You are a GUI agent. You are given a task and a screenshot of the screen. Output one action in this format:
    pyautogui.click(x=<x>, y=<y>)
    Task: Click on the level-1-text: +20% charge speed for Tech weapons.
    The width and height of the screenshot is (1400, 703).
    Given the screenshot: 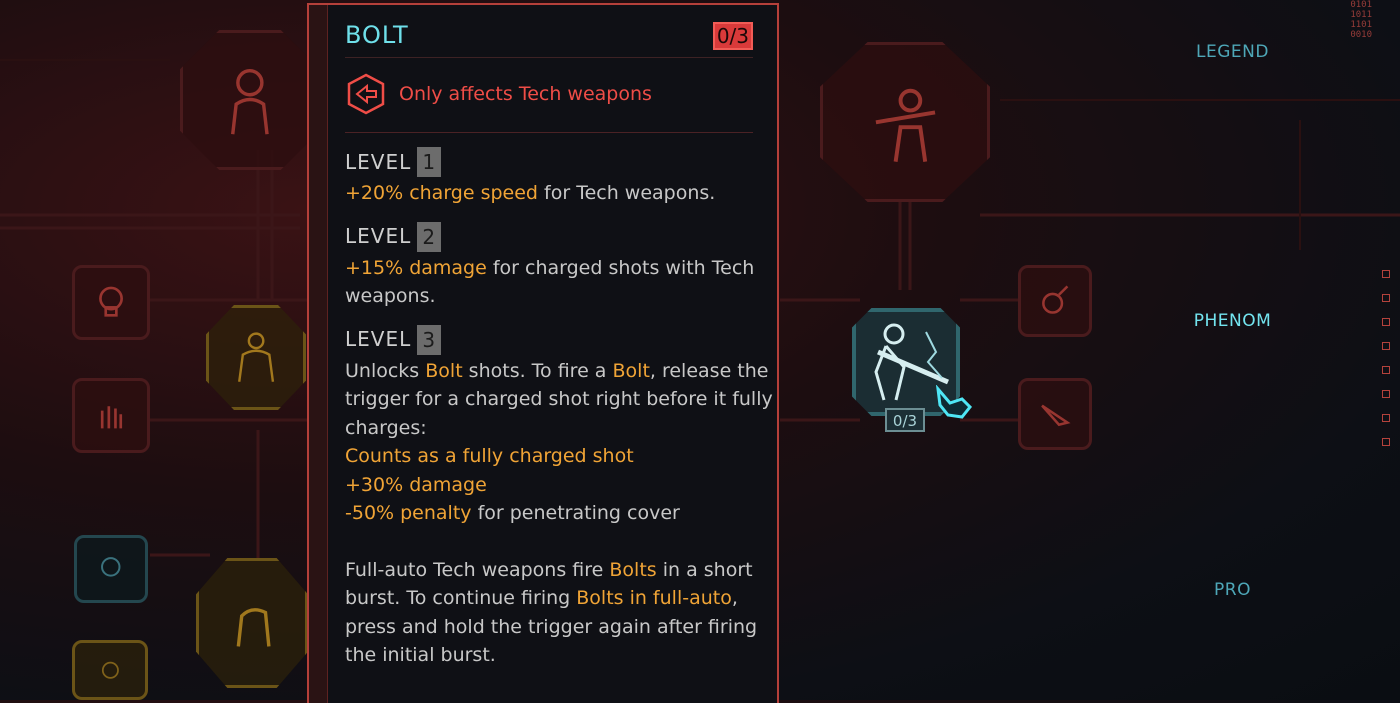 What is the action you would take?
    pyautogui.click(x=530, y=193)
    